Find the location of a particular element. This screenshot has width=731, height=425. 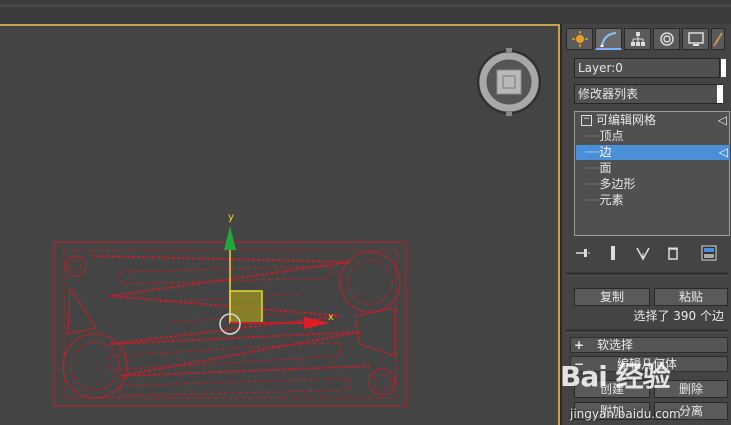

paste-button: 粘贴 is located at coordinates (691, 297).